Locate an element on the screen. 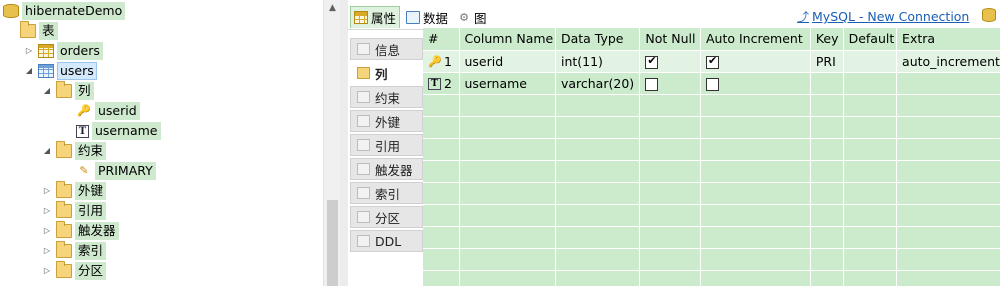 The height and width of the screenshot is (286, 1001). side-tab-columns: 列 is located at coordinates (386, 73).